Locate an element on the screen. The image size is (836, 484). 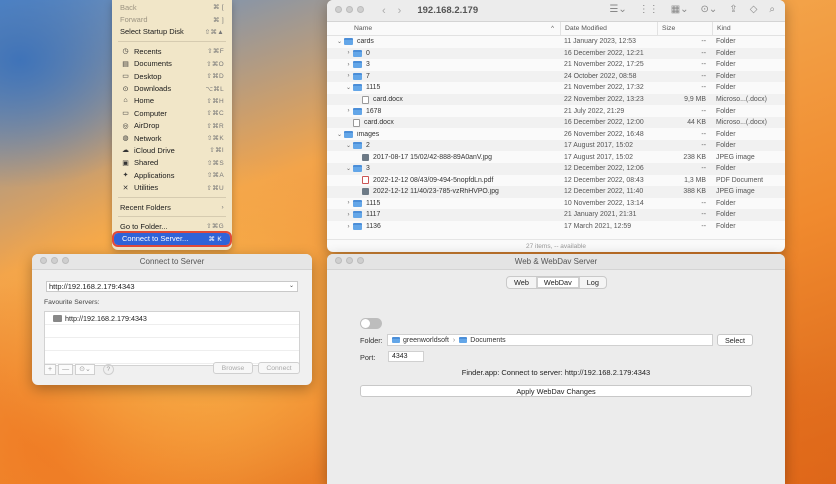
menu-item-select-startup-disk: Select Startup Disk ⇧⌘▲ is located at coordinates (172, 32).